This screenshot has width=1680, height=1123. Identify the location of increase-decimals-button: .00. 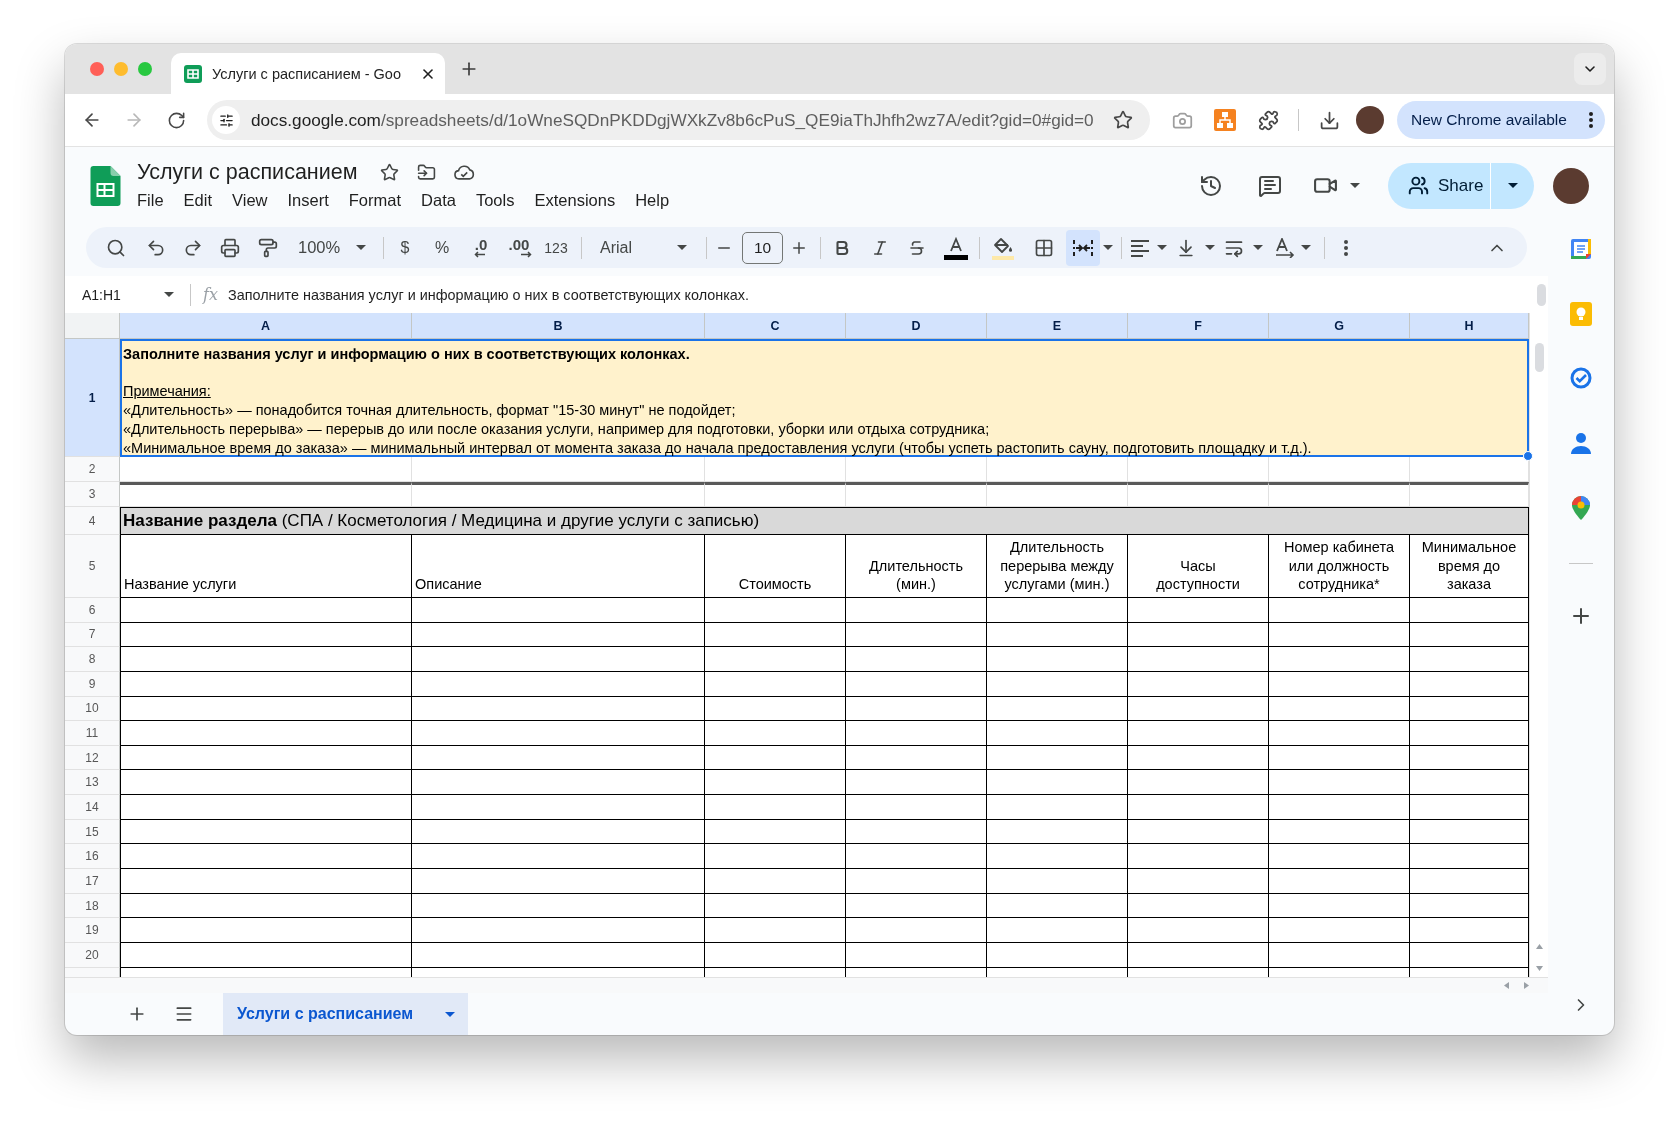
(519, 247).